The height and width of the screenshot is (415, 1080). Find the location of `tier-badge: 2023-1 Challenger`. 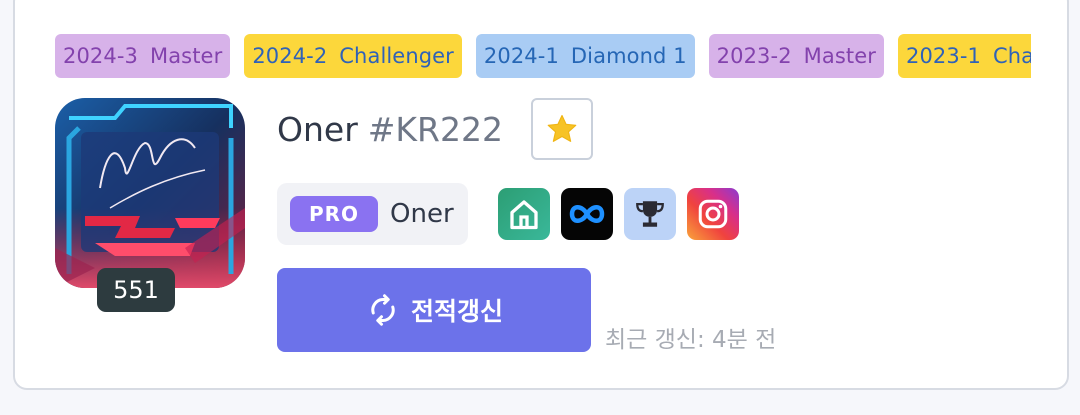

tier-badge: 2023-1 Challenger is located at coordinates (964, 56).